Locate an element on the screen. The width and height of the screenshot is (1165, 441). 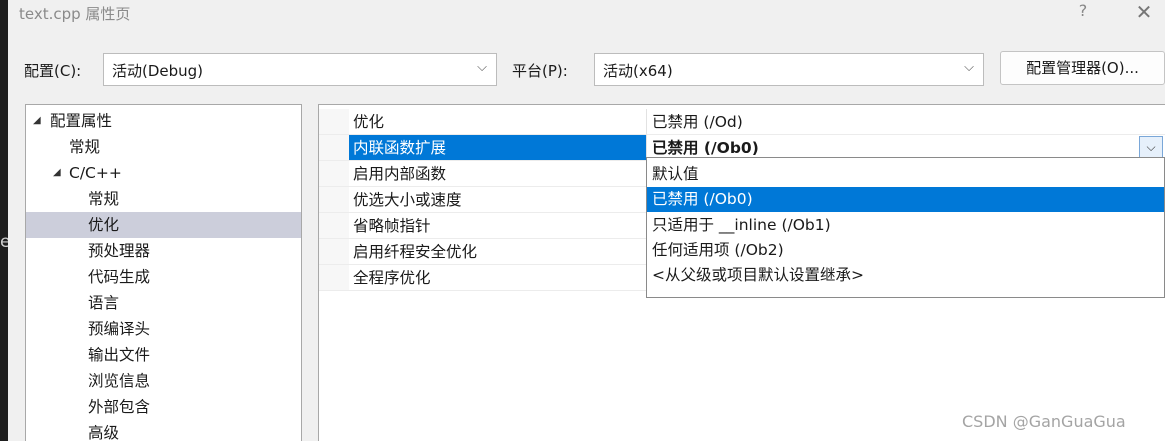
title-bar: text.cpp 属性页 ? ✕ is located at coordinates (586, 16).